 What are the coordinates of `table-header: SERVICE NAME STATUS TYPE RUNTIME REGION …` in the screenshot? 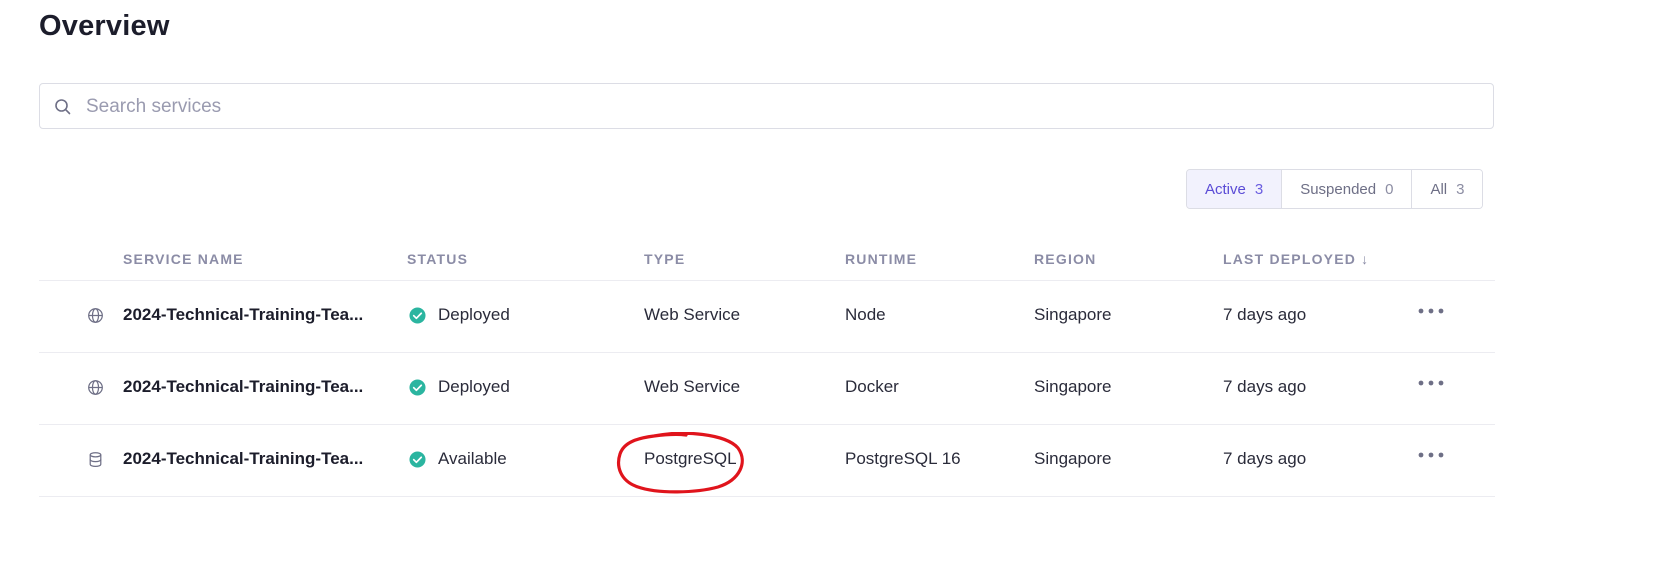 It's located at (767, 260).